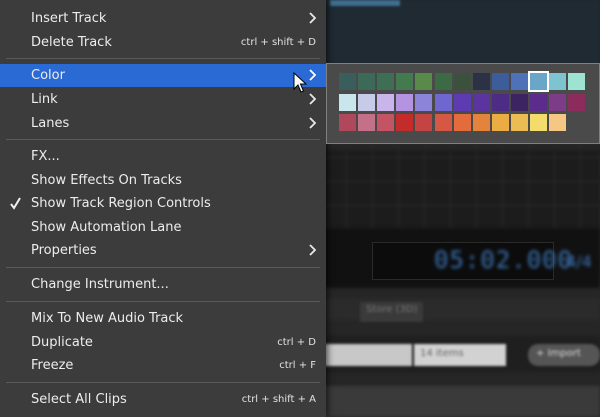 The width and height of the screenshot is (600, 417). I want to click on menu-item-label: Show Effects On Tracks, so click(106, 180).